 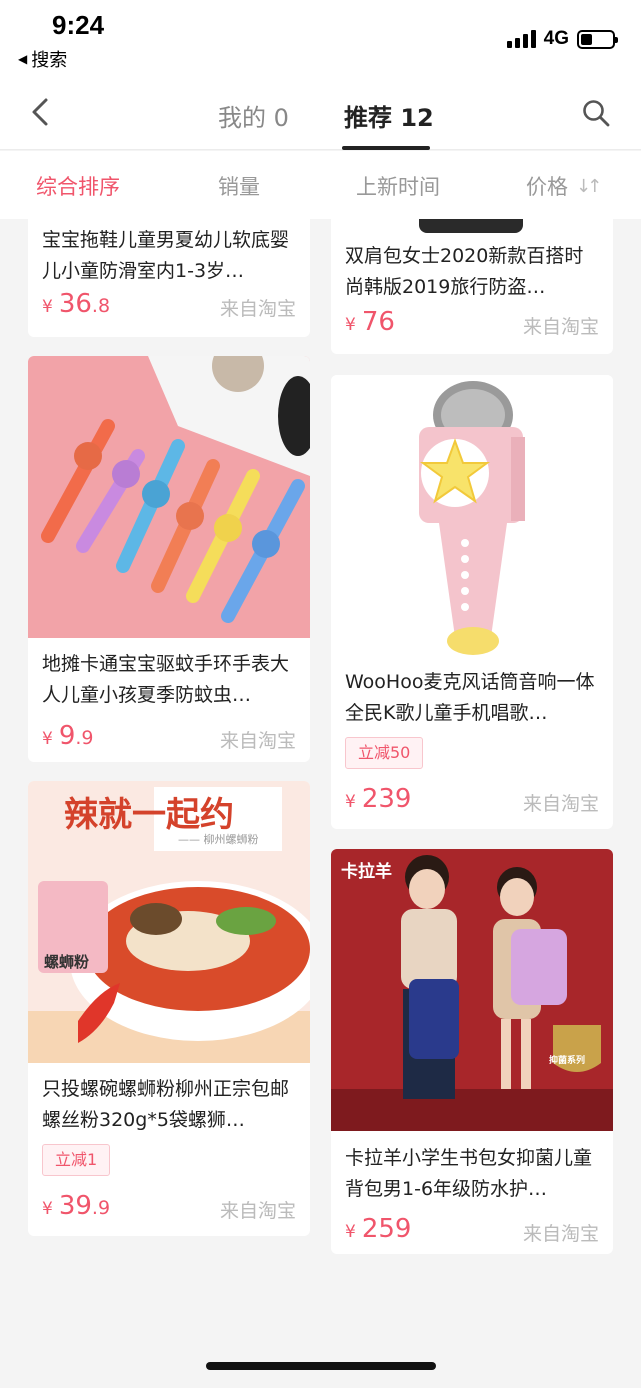 I want to click on network-type: 4G, so click(x=556, y=38).